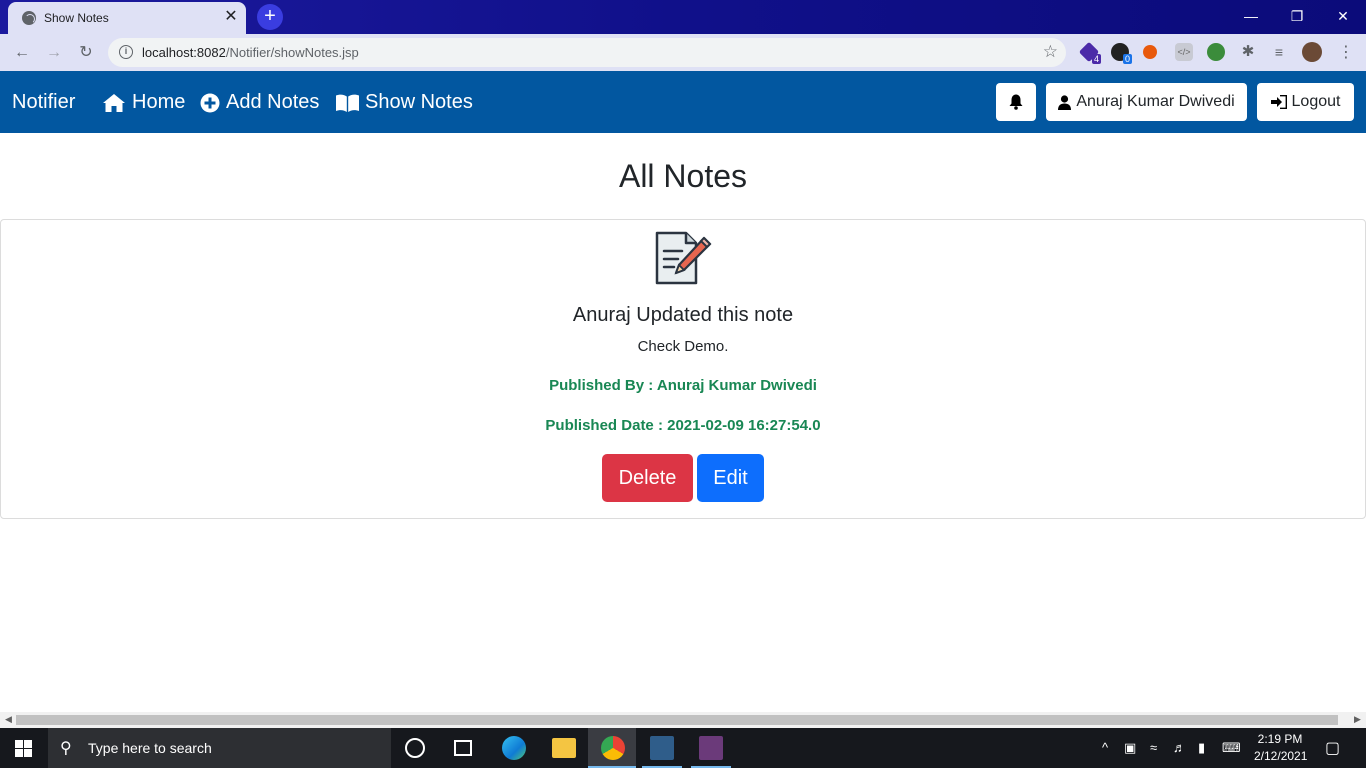  What do you see at coordinates (159, 102) in the screenshot?
I see `nav-link-home-label: Home` at bounding box center [159, 102].